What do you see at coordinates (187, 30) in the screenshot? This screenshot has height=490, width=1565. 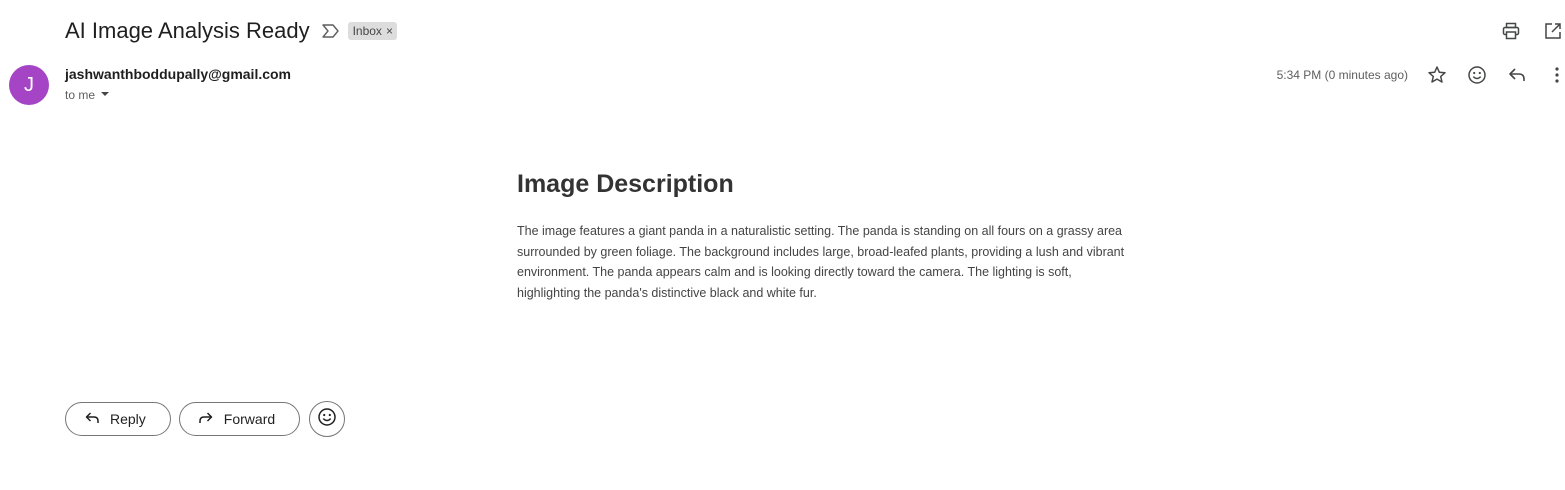 I see `email-subject: AI Image Analysis Ready` at bounding box center [187, 30].